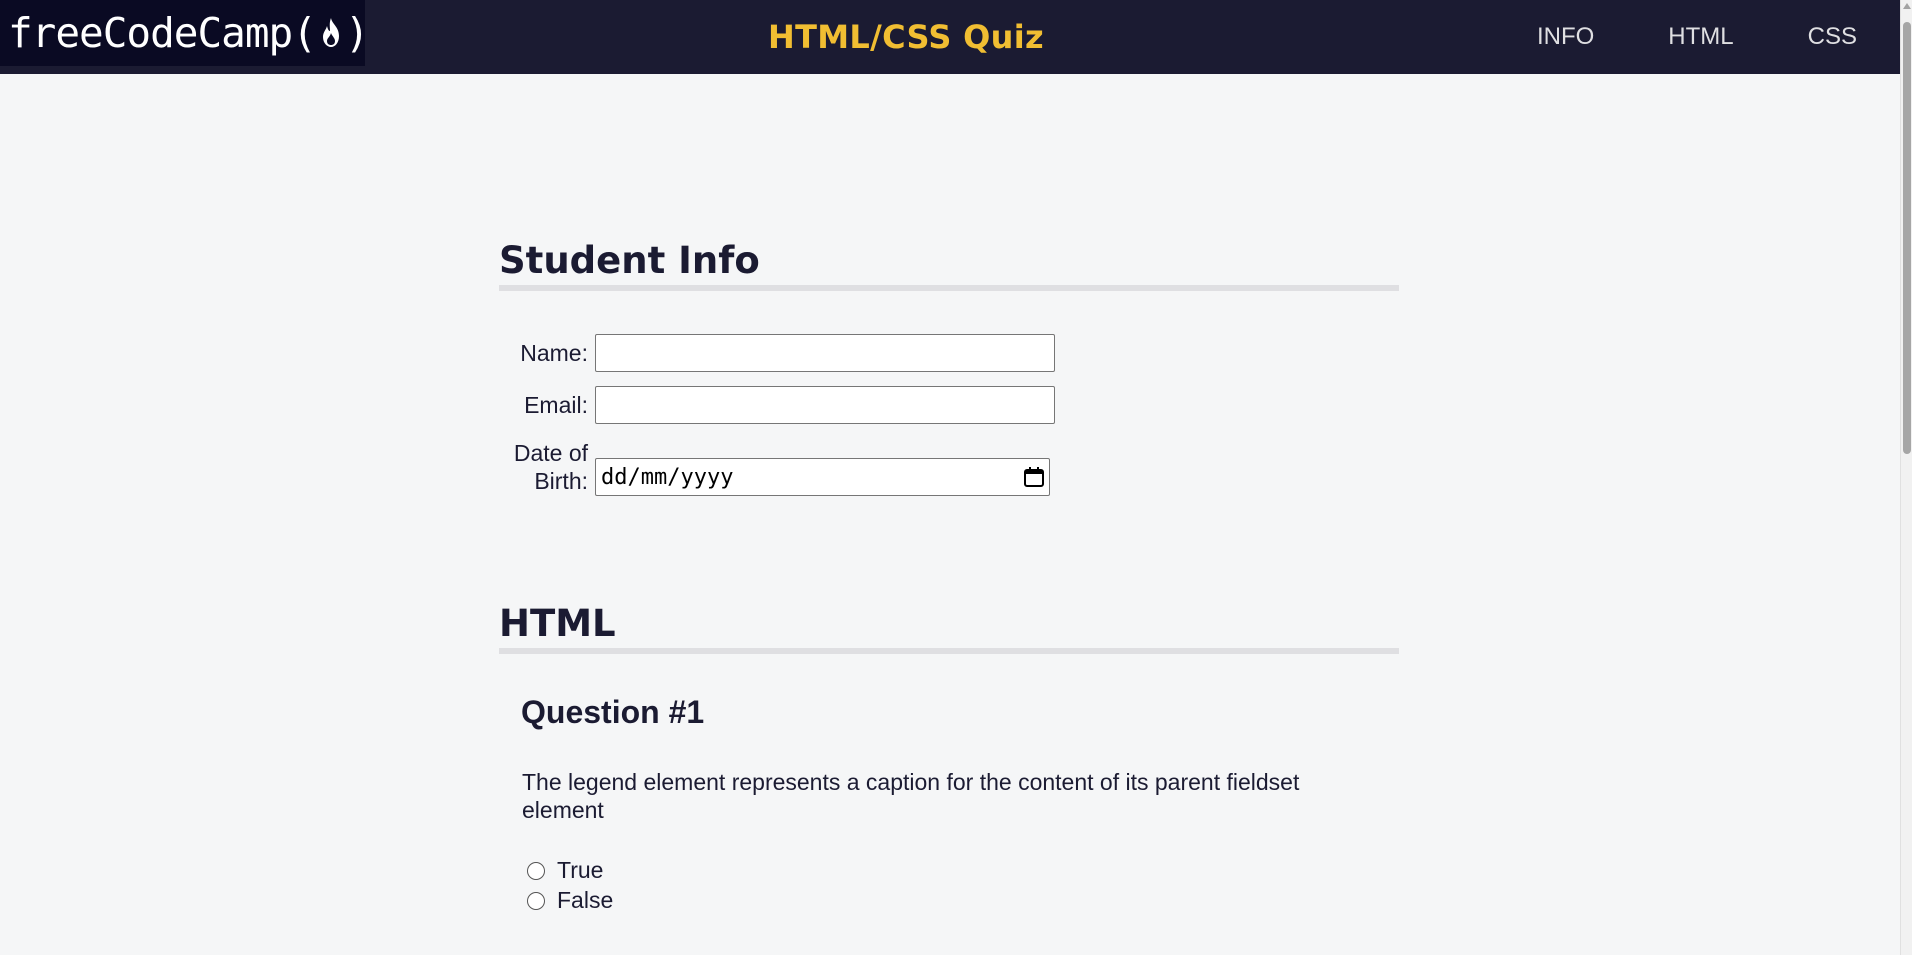 This screenshot has height=955, width=1912. Describe the element at coordinates (550, 453) in the screenshot. I see `dob-label-line1: Date of` at that location.